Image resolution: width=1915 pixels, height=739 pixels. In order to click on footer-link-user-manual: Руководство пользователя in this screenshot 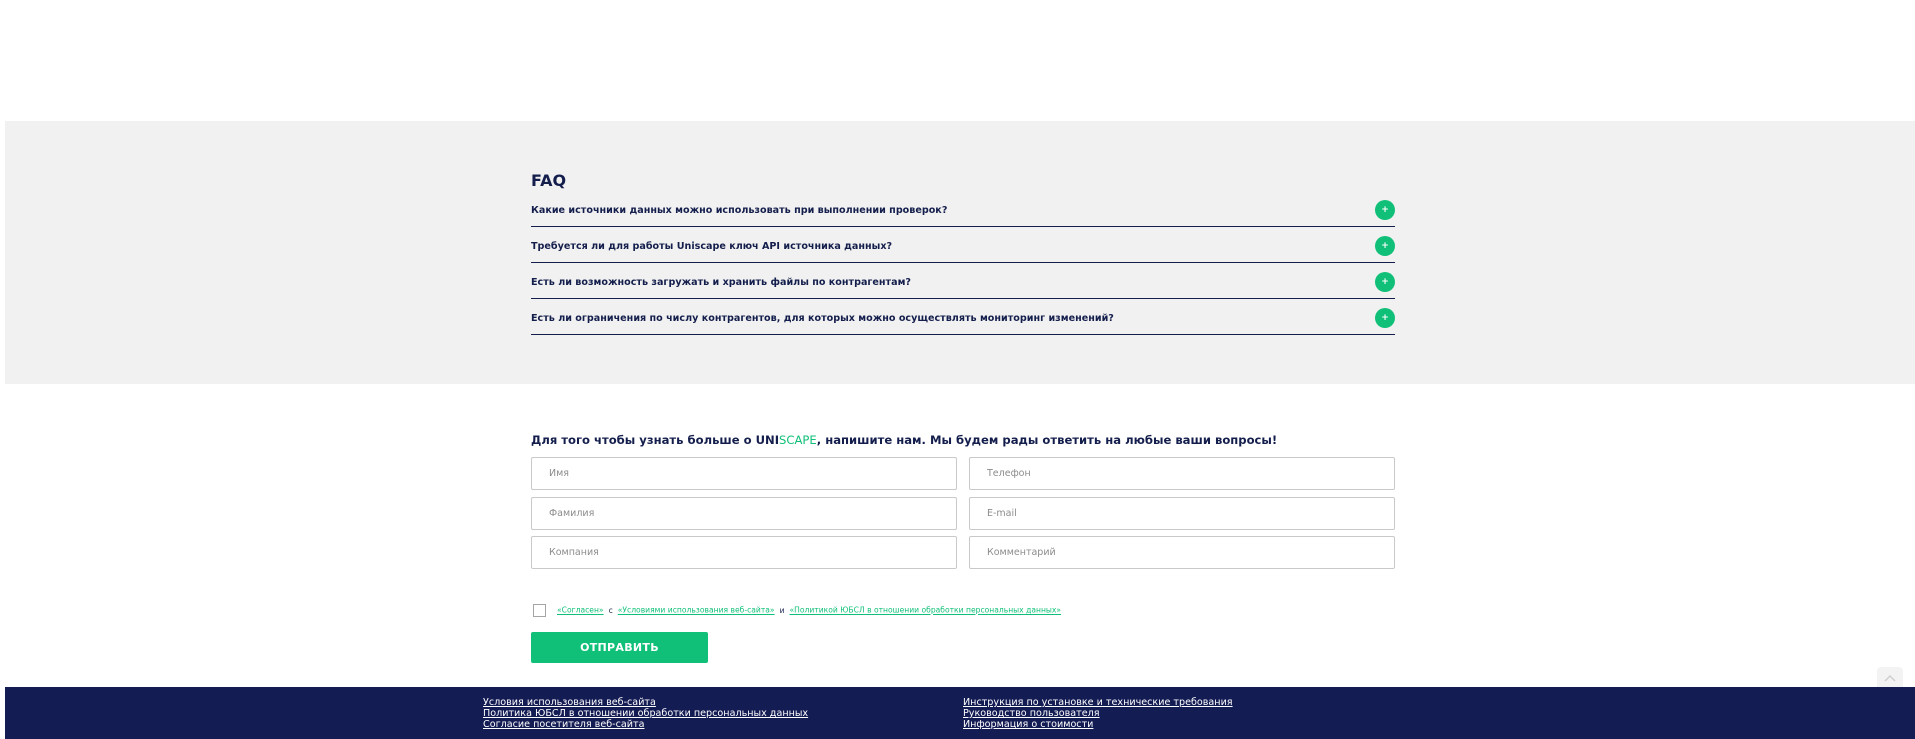, I will do `click(1098, 713)`.